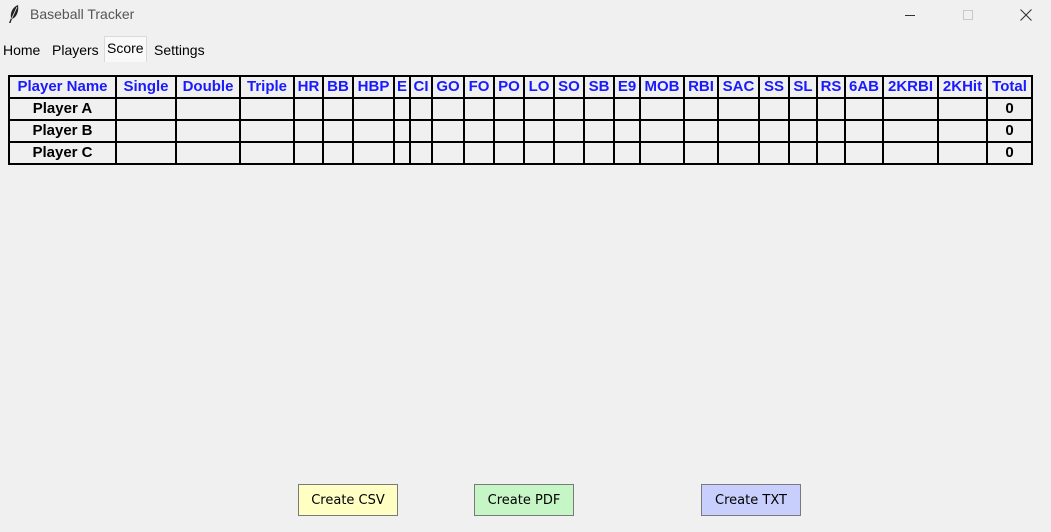 This screenshot has height=532, width=1051. Describe the element at coordinates (348, 500) in the screenshot. I see `create-csv-button: Create CSV` at that location.